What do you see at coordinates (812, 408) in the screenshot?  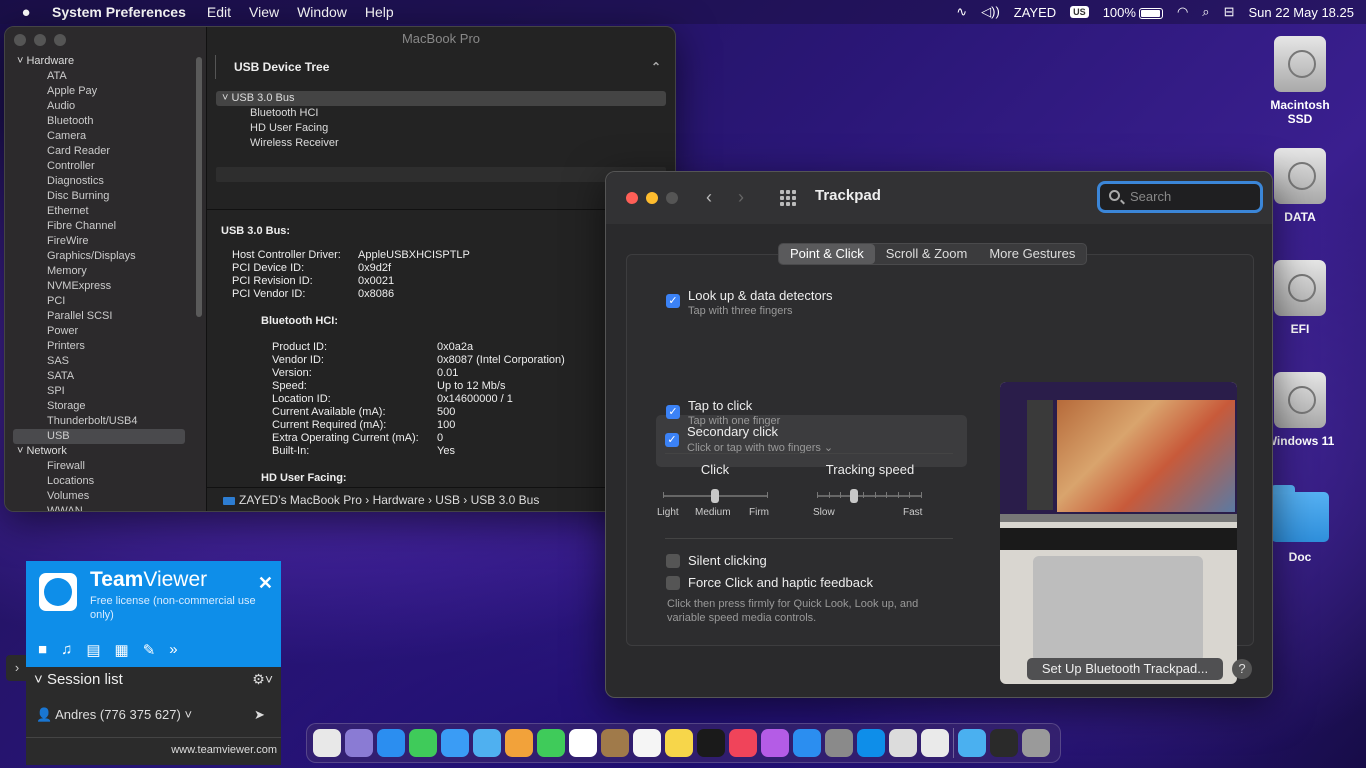 I see `option-tap-to-click: ✓ Tap to click Tap with one finger` at bounding box center [812, 408].